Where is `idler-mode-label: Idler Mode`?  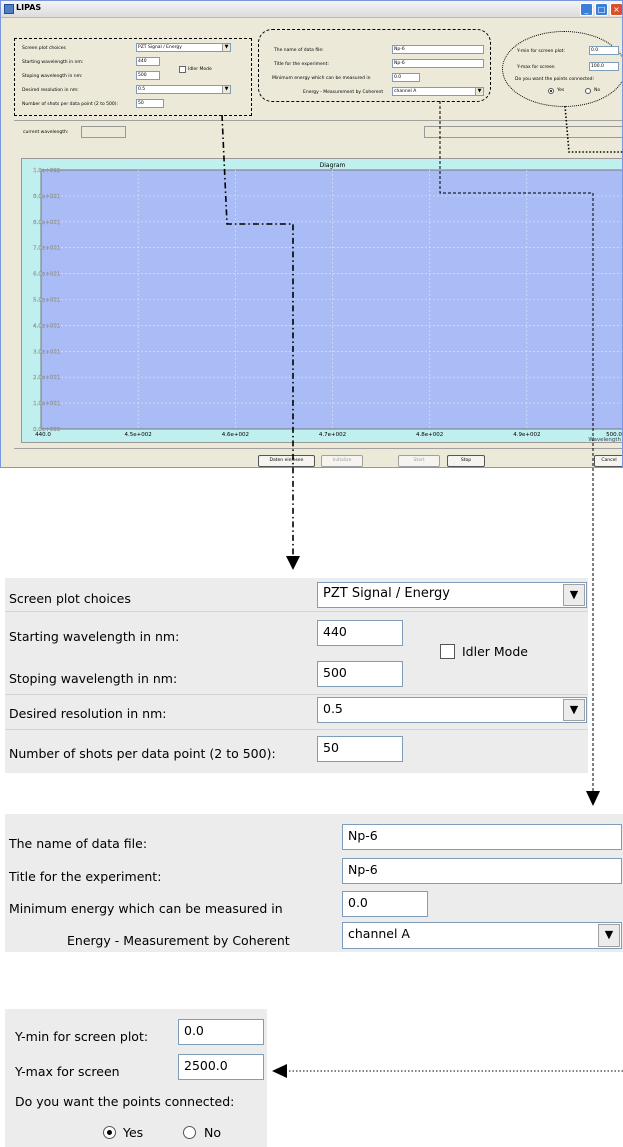 idler-mode-label: Idler Mode is located at coordinates (495, 651).